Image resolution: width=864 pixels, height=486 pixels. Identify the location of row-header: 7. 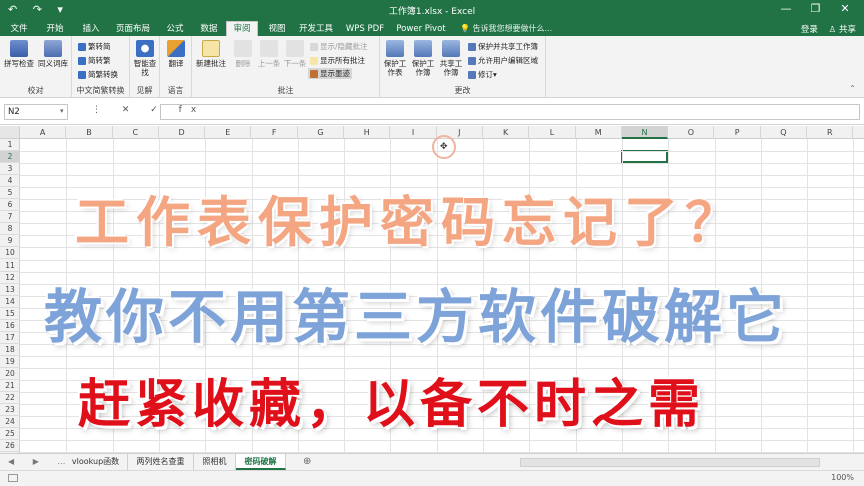
(10, 217).